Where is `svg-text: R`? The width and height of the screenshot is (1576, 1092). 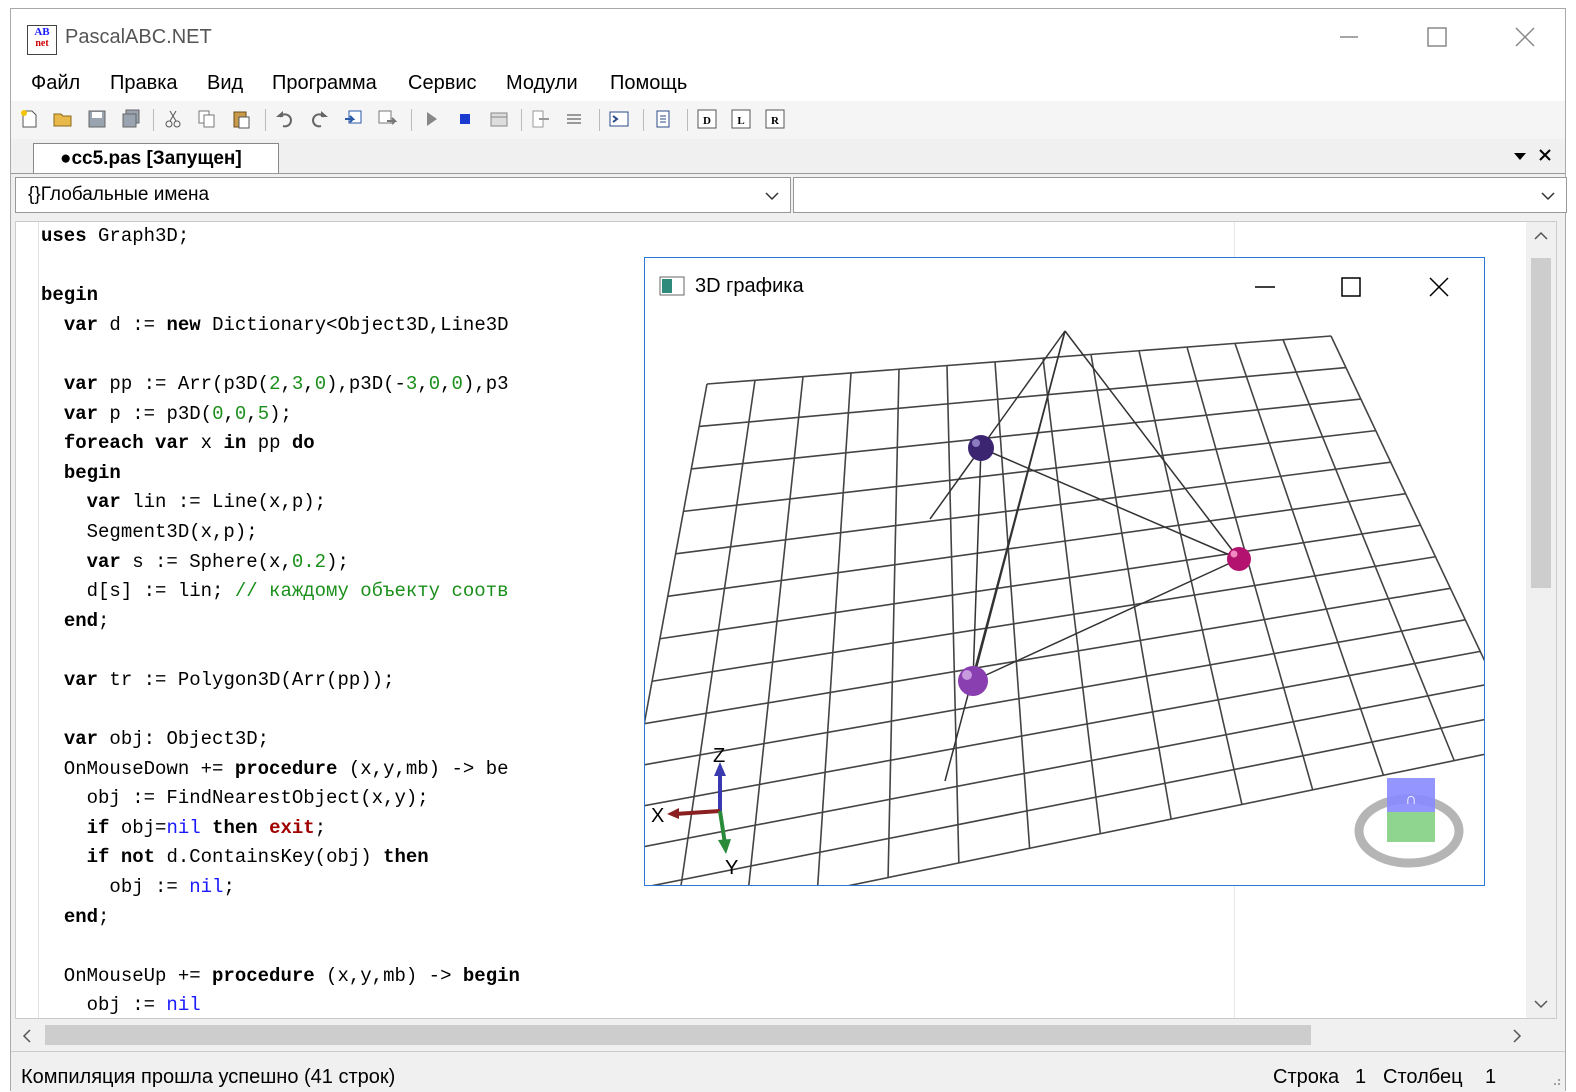
svg-text: R is located at coordinates (775, 121).